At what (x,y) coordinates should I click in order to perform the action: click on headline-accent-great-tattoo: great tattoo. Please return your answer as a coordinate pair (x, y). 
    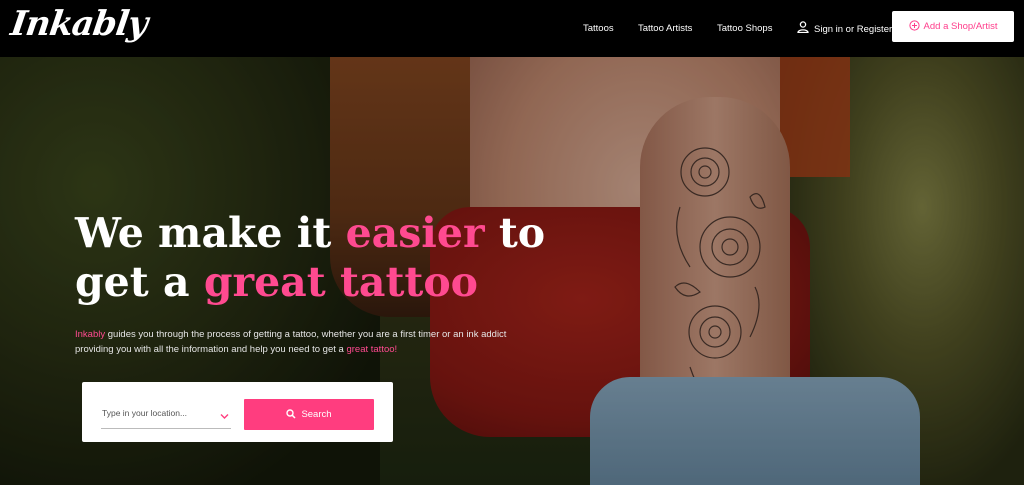
    Looking at the image, I should click on (341, 282).